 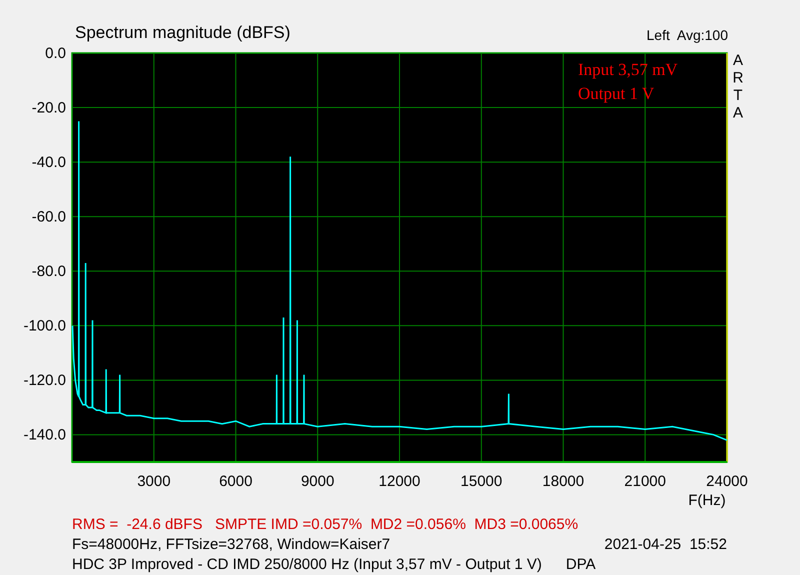 I want to click on device-tag: DPA, so click(x=581, y=564).